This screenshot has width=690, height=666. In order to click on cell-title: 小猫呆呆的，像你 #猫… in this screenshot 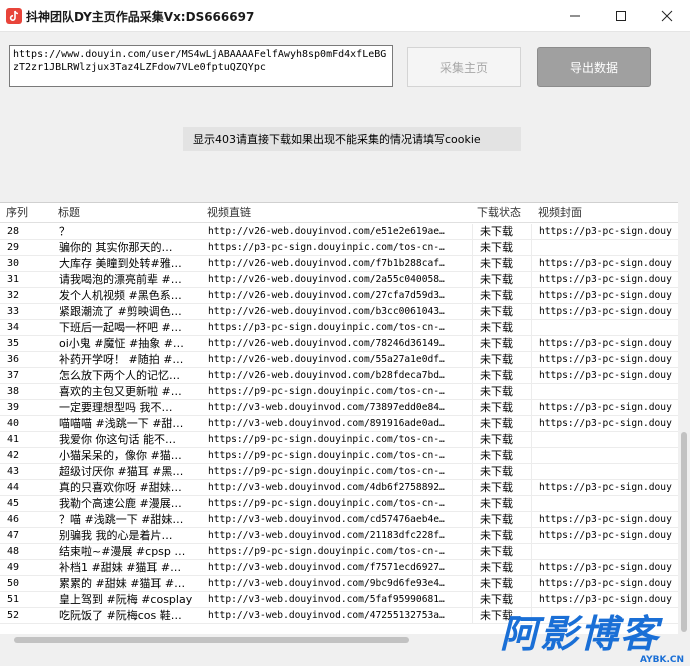, I will do `click(120, 455)`.